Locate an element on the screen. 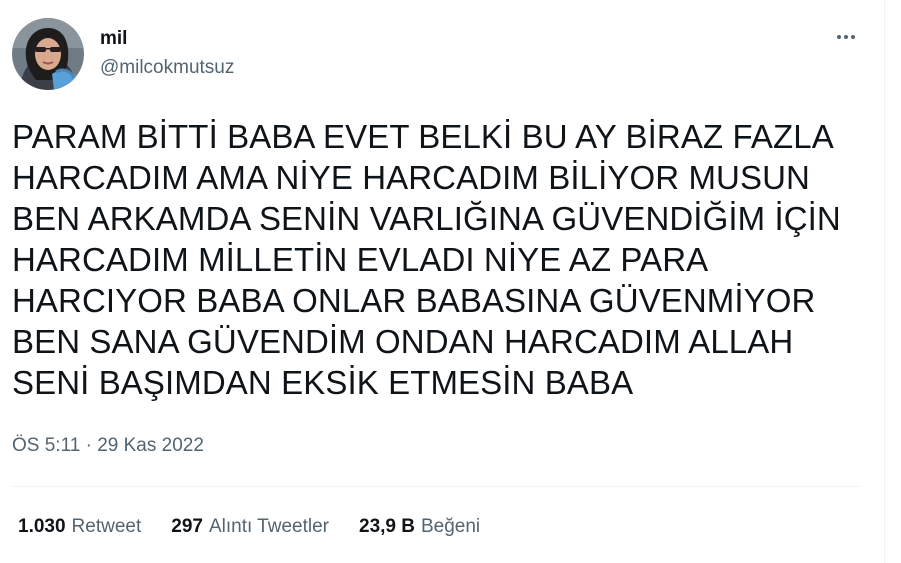  more-horizontal-icon is located at coordinates (846, 37).